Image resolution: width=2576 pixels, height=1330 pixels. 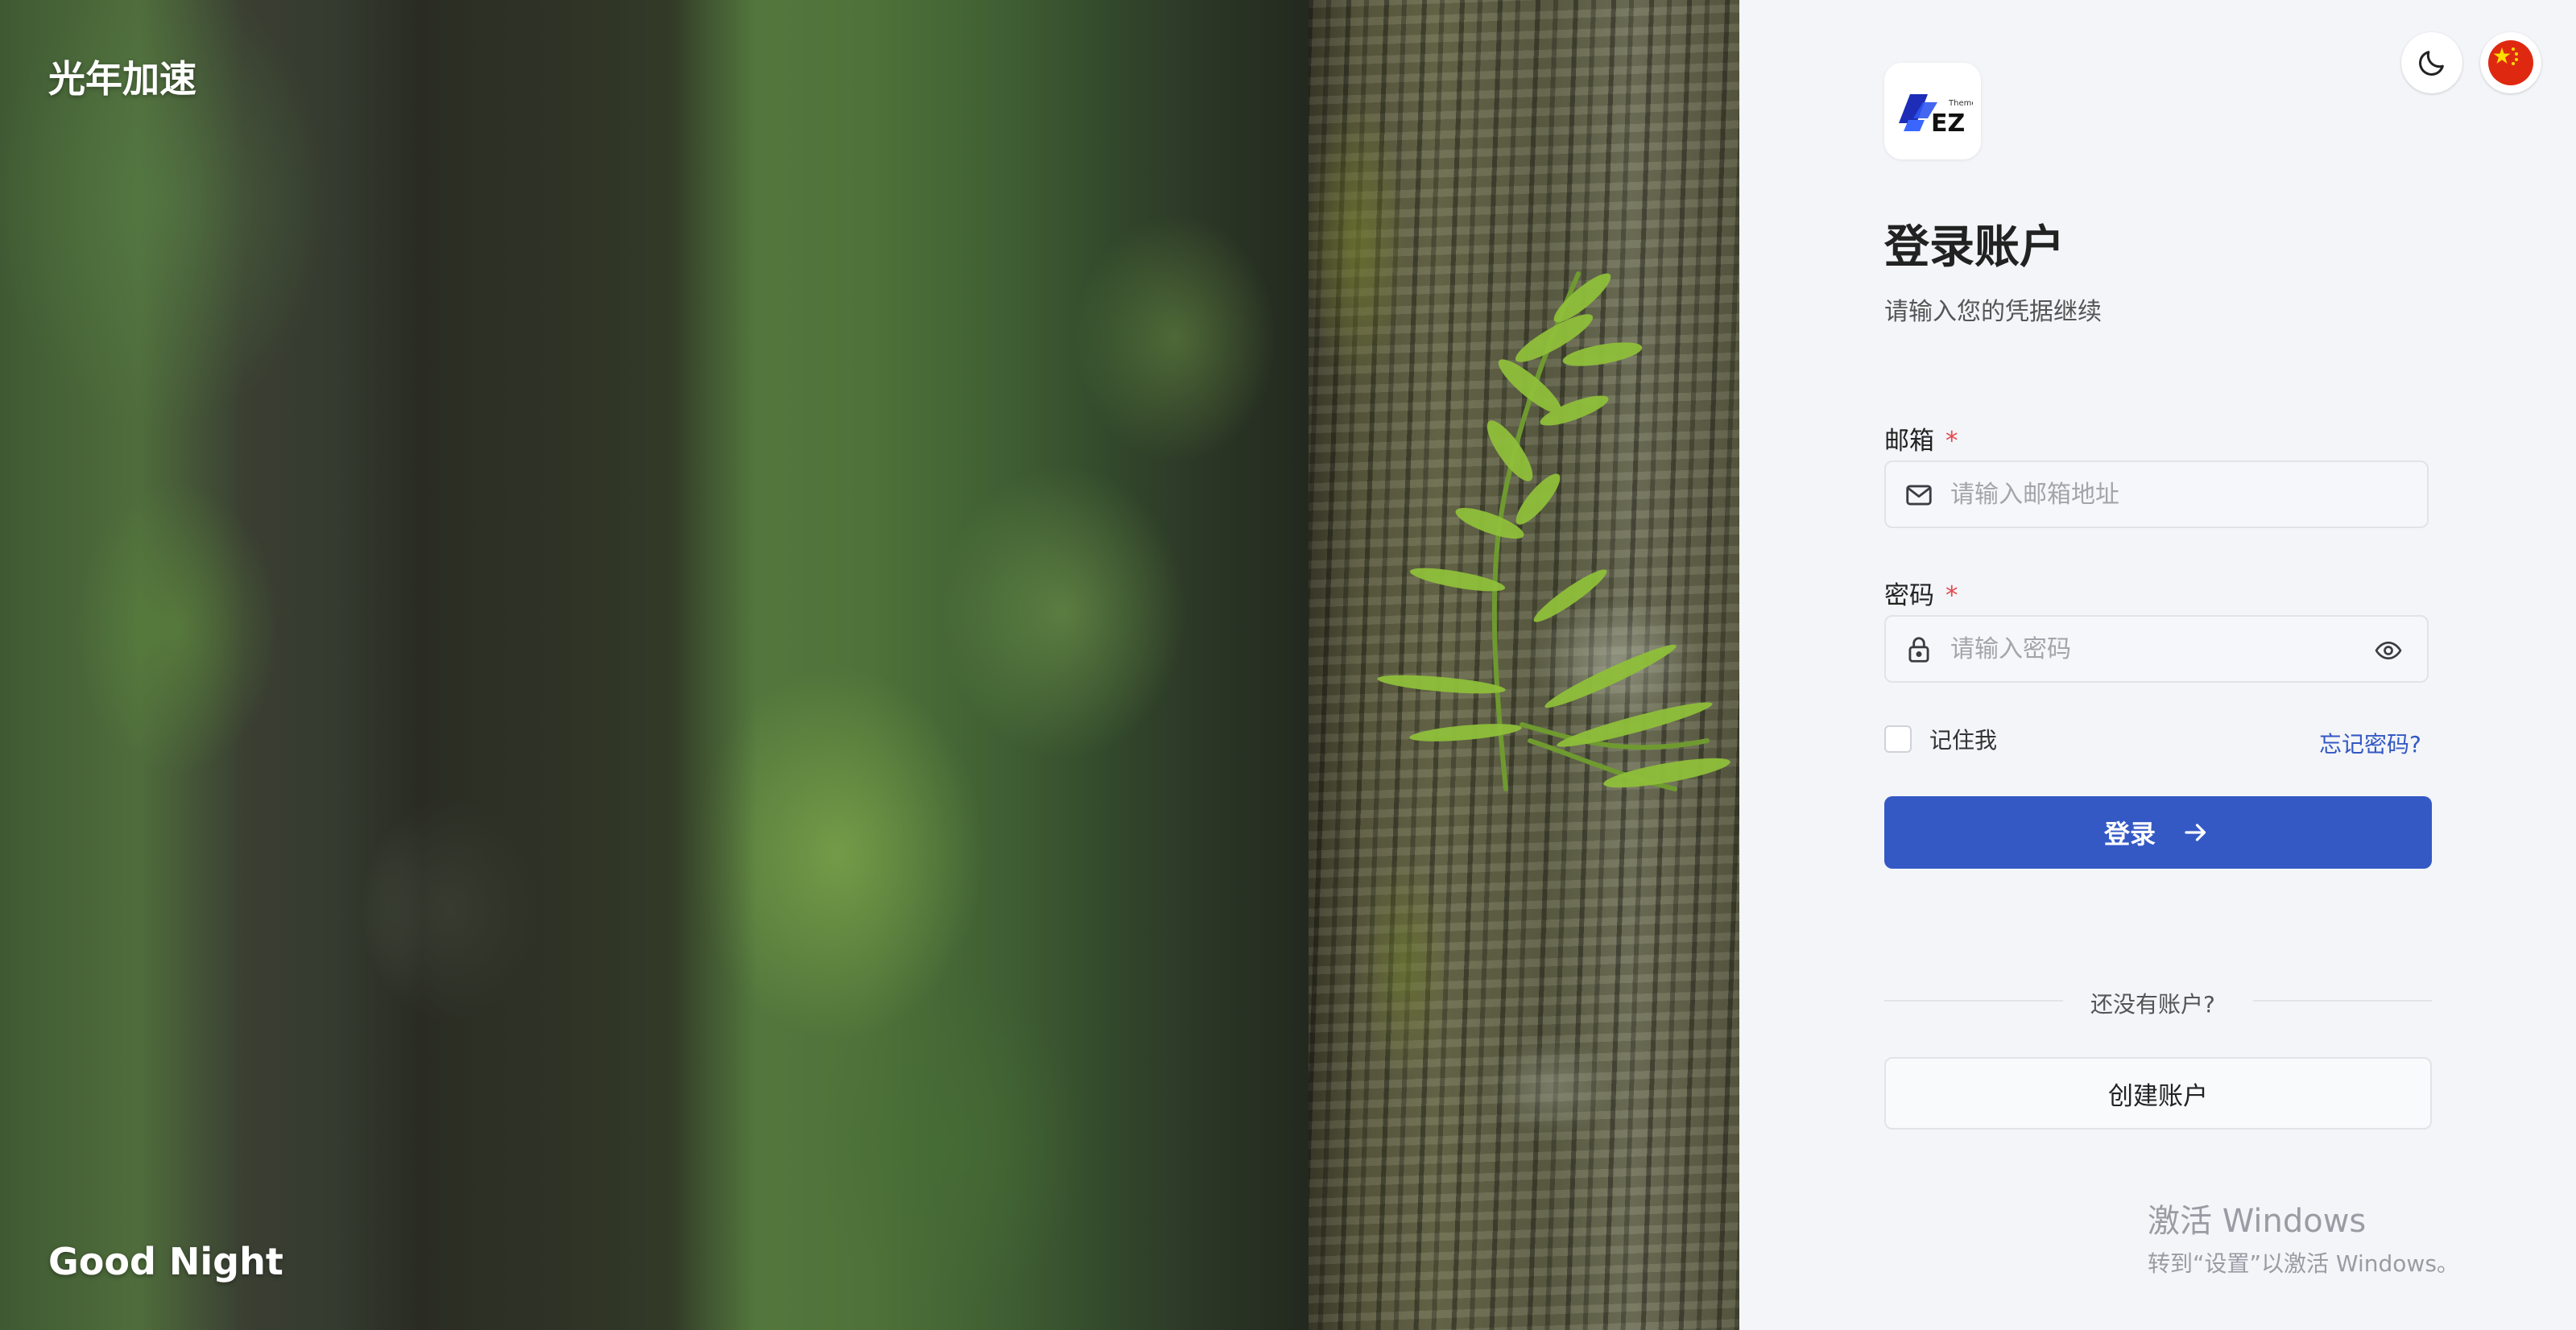 I want to click on remember-me: 记住我, so click(x=1940, y=739).